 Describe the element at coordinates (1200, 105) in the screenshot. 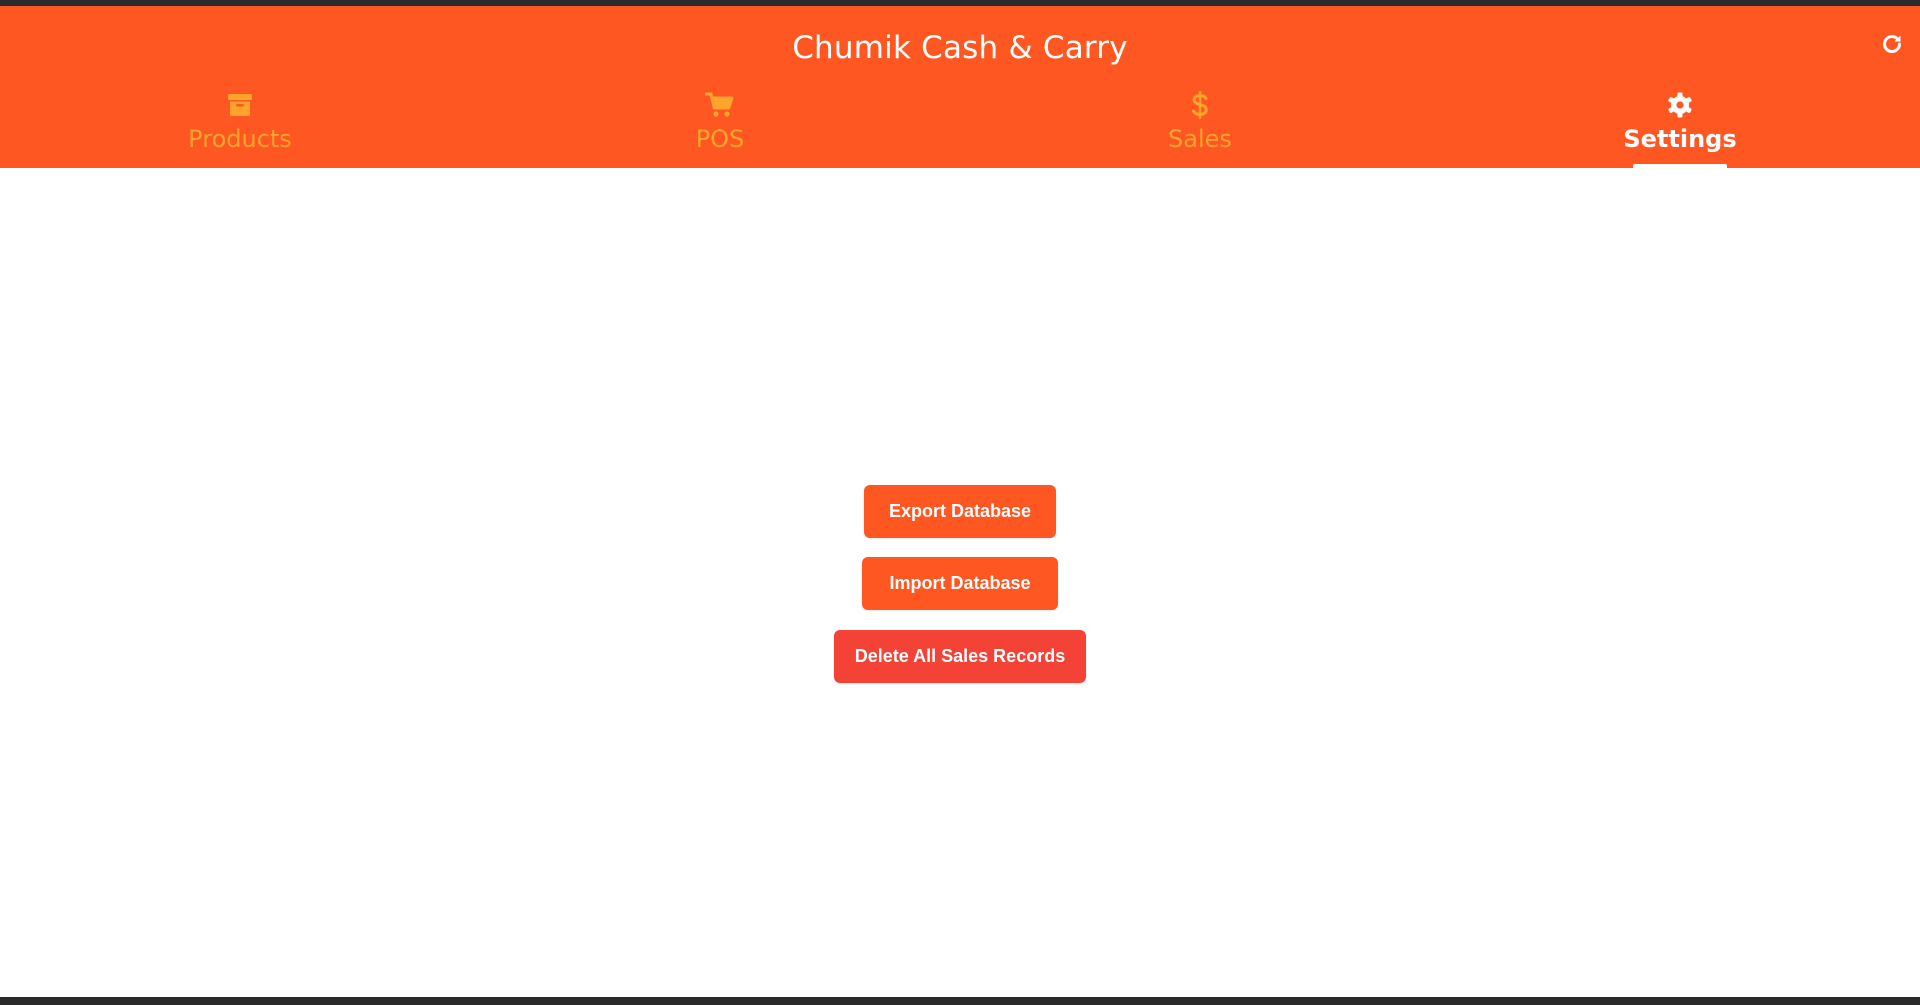

I see `dollar-icon` at that location.